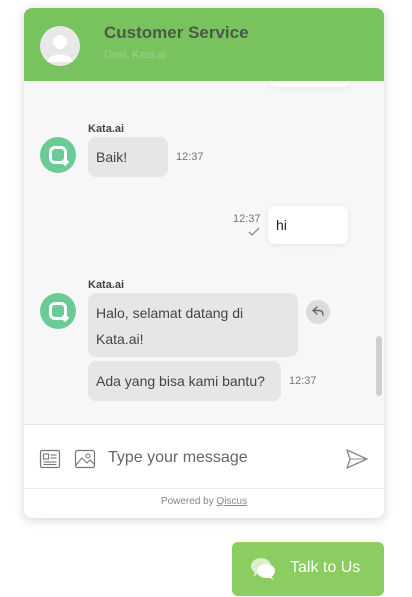 Image resolution: width=412 pixels, height=597 pixels. Describe the element at coordinates (232, 501) in the screenshot. I see `qiscus-link: Qiscus` at that location.